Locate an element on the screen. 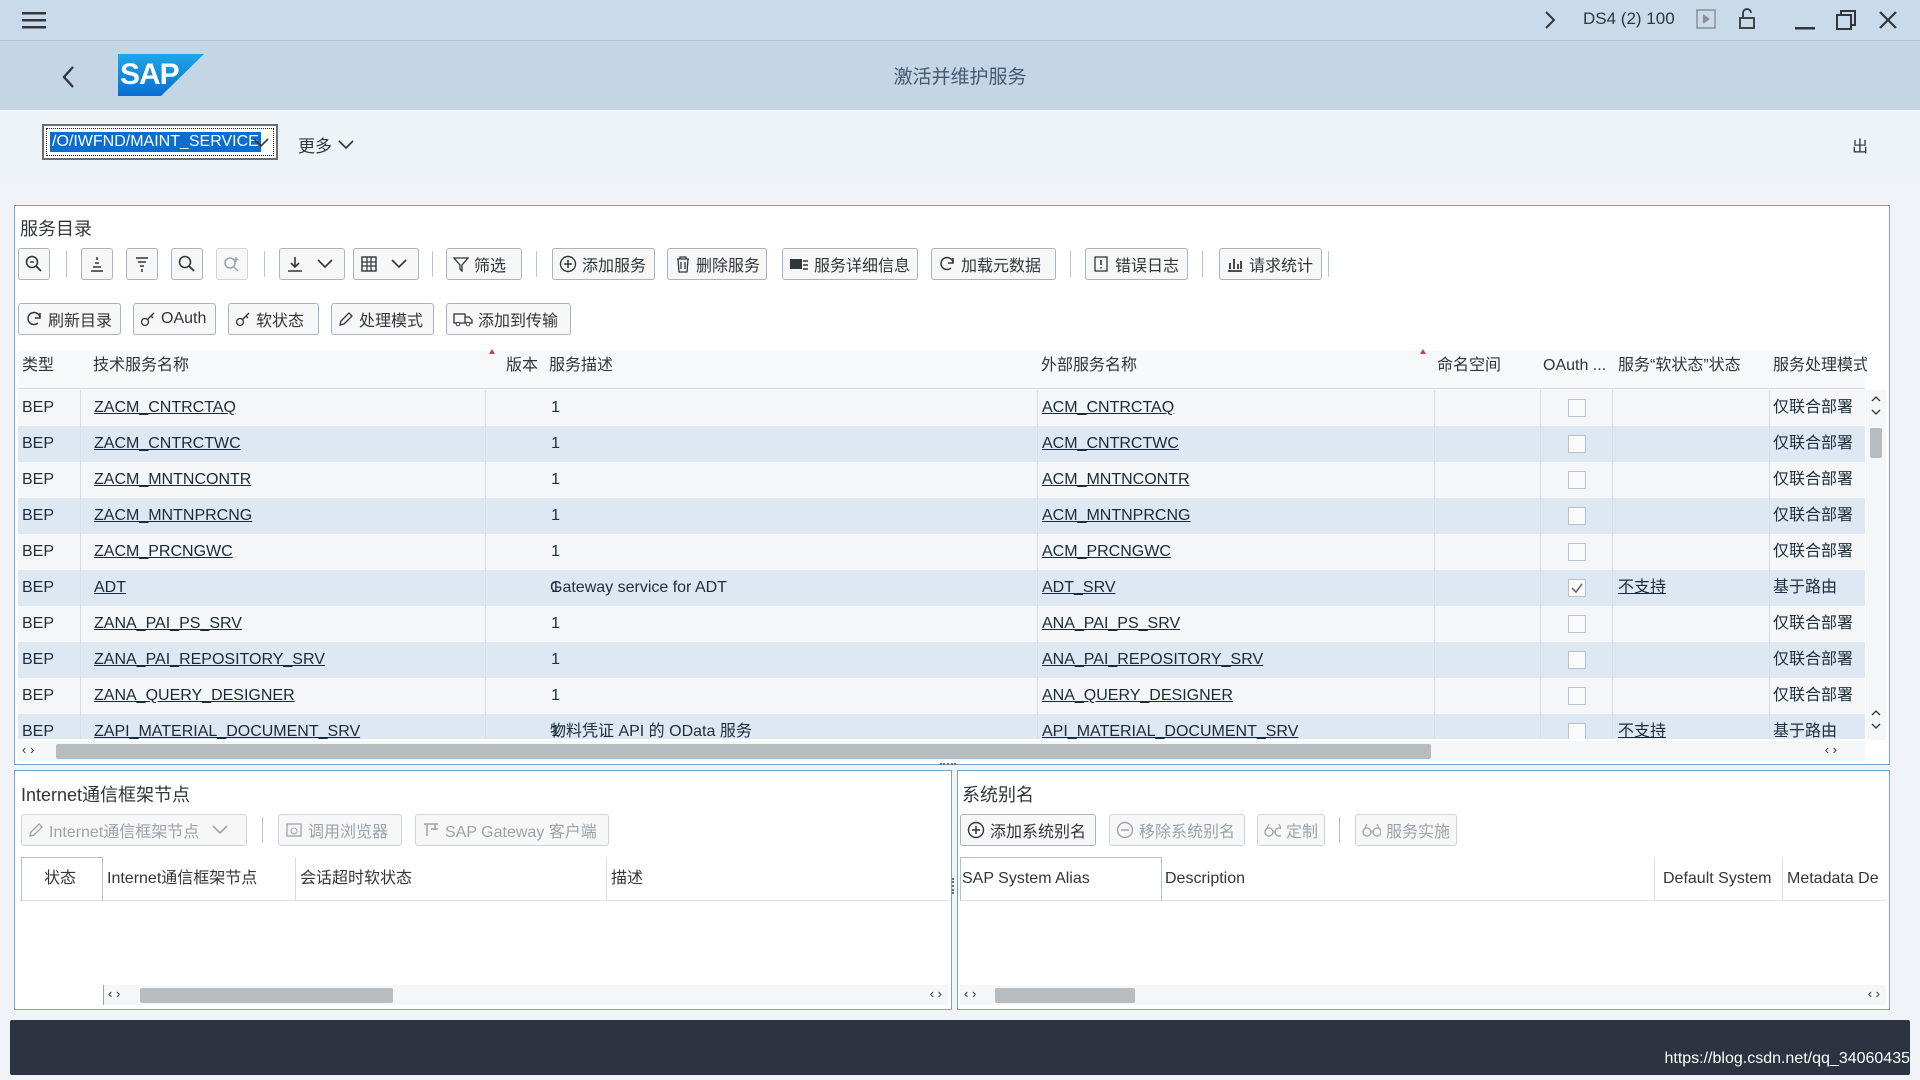  search-next-icon is located at coordinates (232, 264).